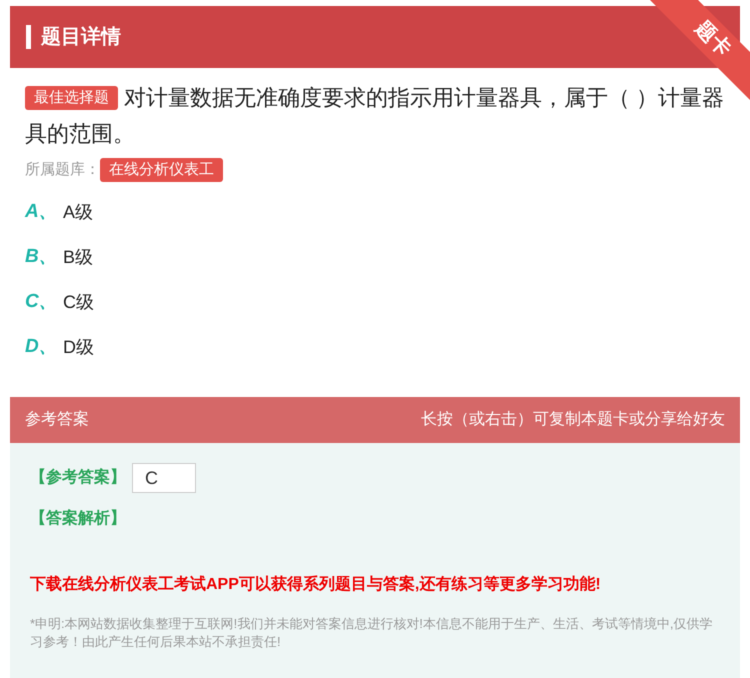 This screenshot has width=750, height=678. I want to click on disclaimer-text: *申明:本网站数据收集整理于互联网!我们并未能对答案信息进行核对!本信息不能用于生产、生活、考试等情境中,仅供学习参考！由此产生任何后果本站不承担责任!, so click(372, 633).